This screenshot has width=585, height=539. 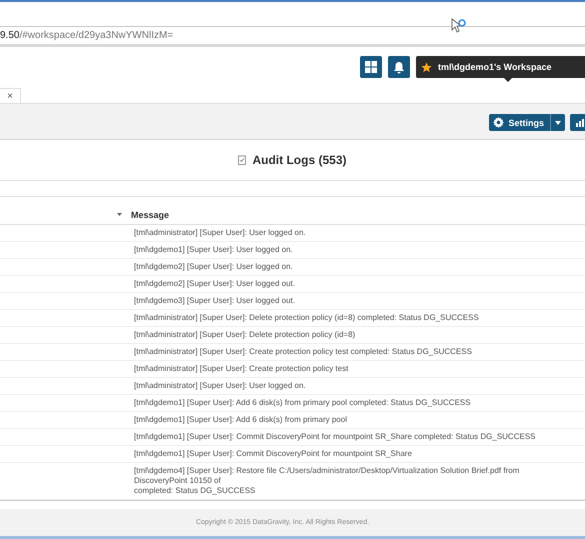 I want to click on log-message: [tml\dgdemo3] [Super User]: User logged out., so click(x=214, y=300).